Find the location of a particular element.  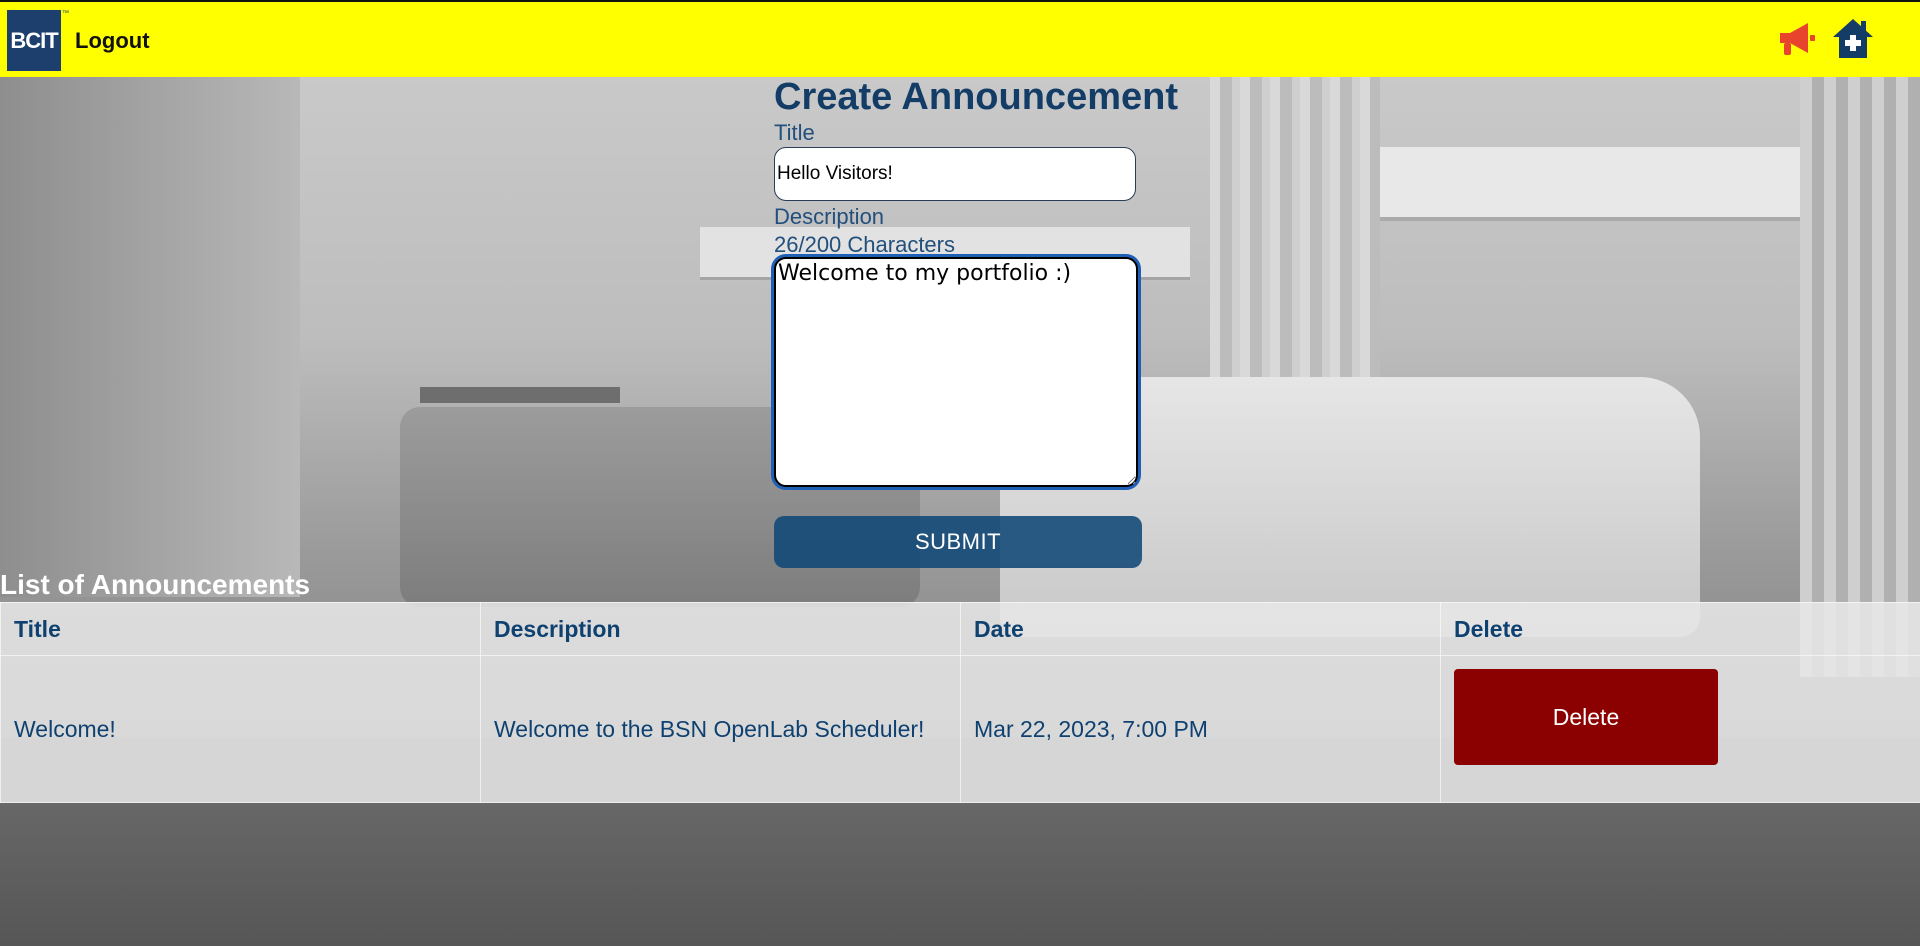

title-input is located at coordinates (955, 174).